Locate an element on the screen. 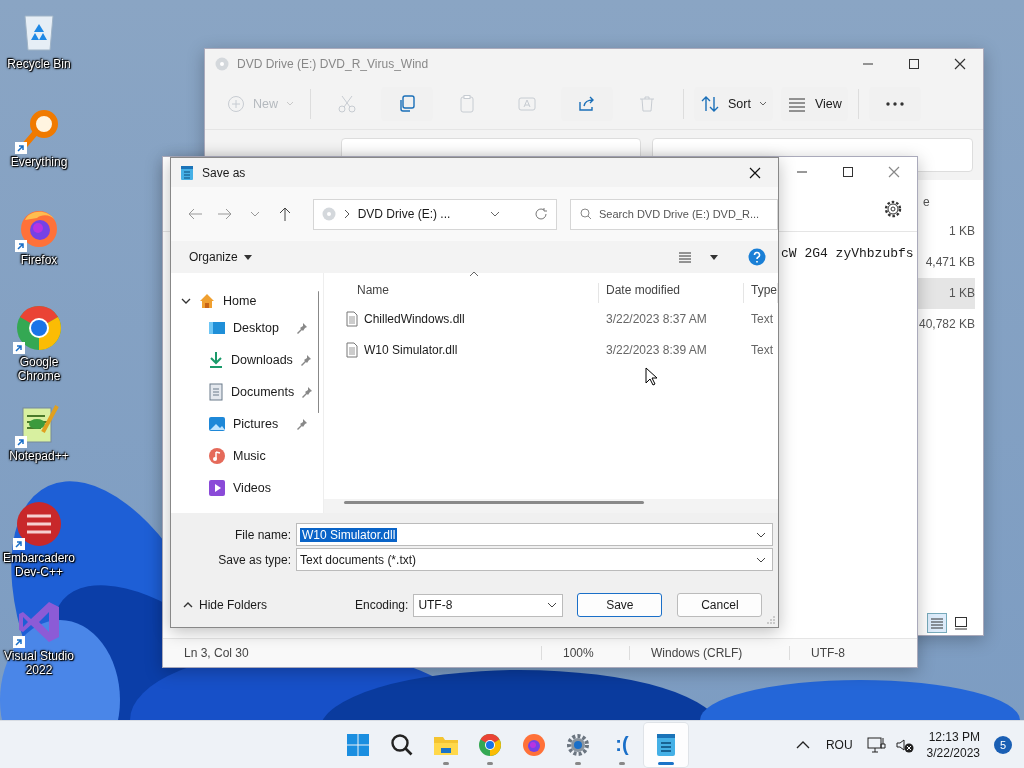 The image size is (1024, 768). field-label: Save as type: is located at coordinates (254, 559).